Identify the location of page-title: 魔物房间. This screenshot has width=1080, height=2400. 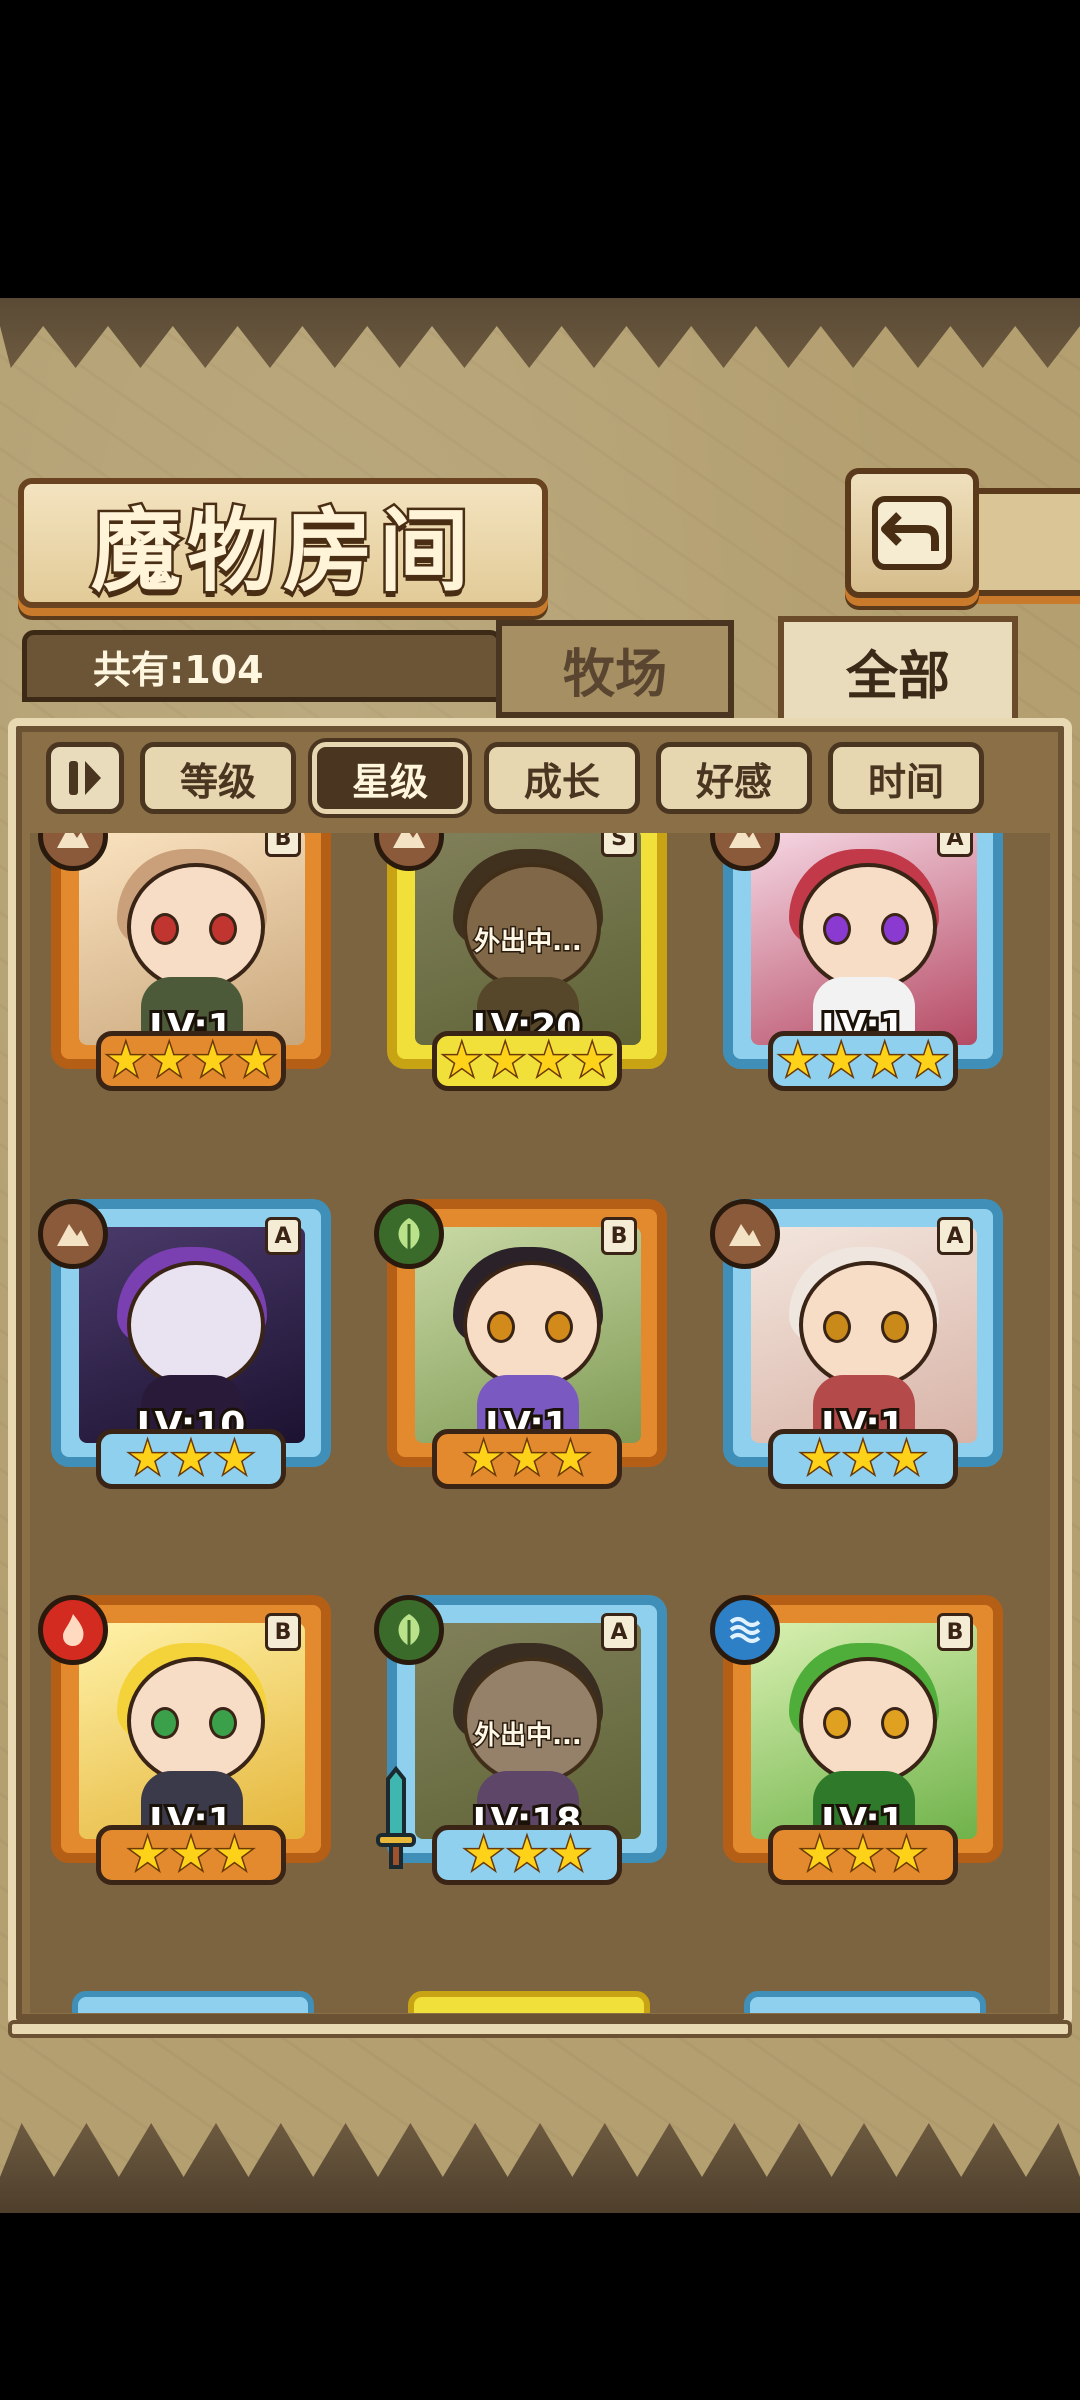
(282, 551).